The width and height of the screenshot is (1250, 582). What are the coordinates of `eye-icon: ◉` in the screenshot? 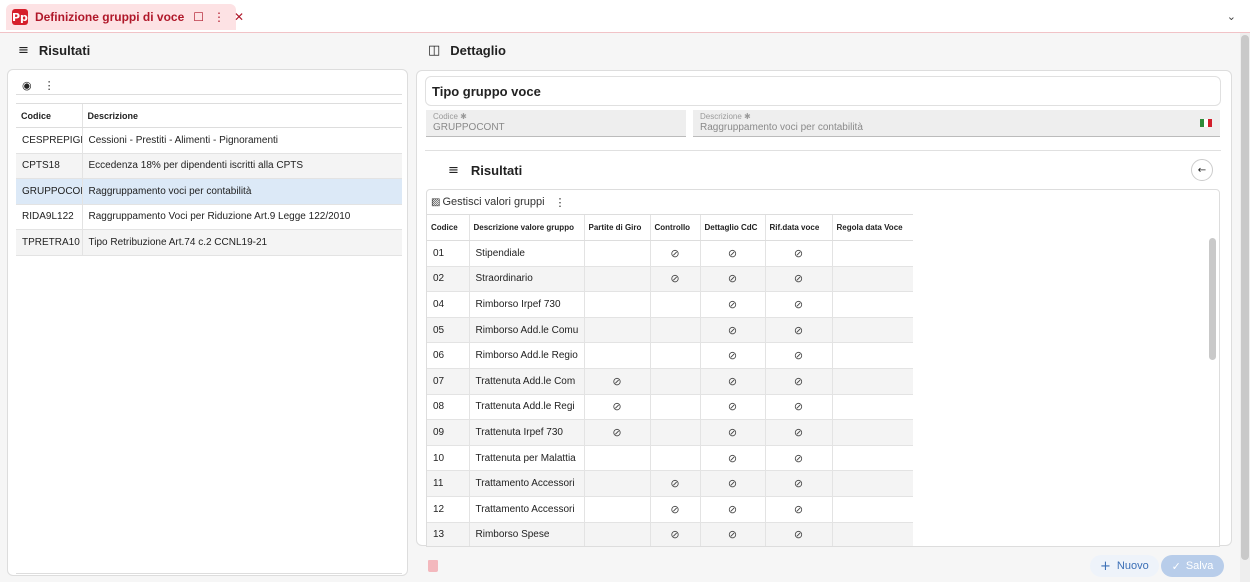 It's located at (27, 85).